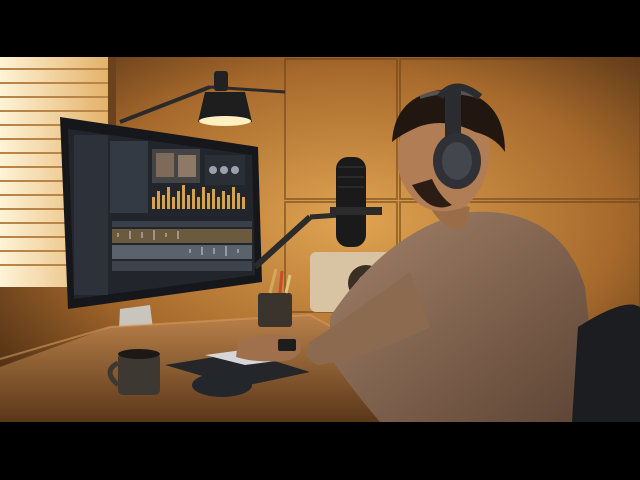 The height and width of the screenshot is (480, 640). Describe the element at coordinates (222, 385) in the screenshot. I see `mouse-icon` at that location.